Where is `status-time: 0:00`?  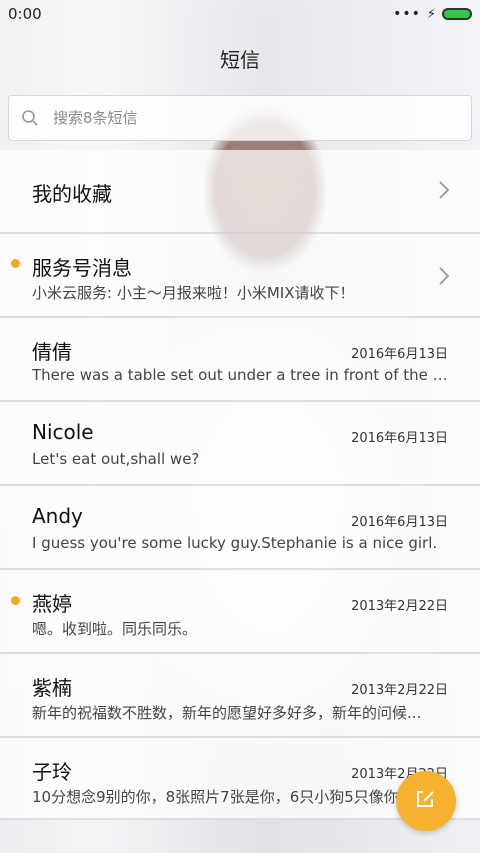
status-time: 0:00 is located at coordinates (25, 14).